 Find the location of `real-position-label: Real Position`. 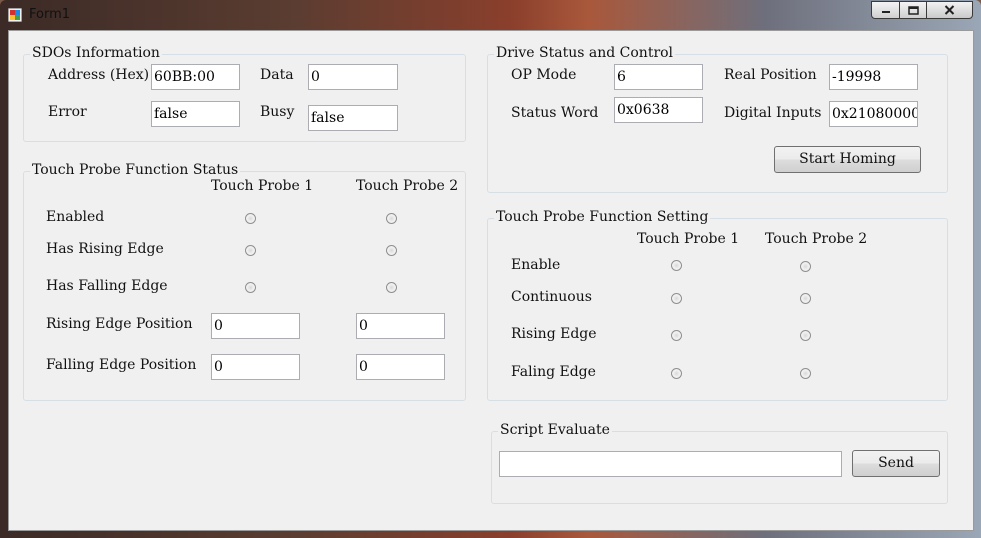

real-position-label: Real Position is located at coordinates (770, 75).